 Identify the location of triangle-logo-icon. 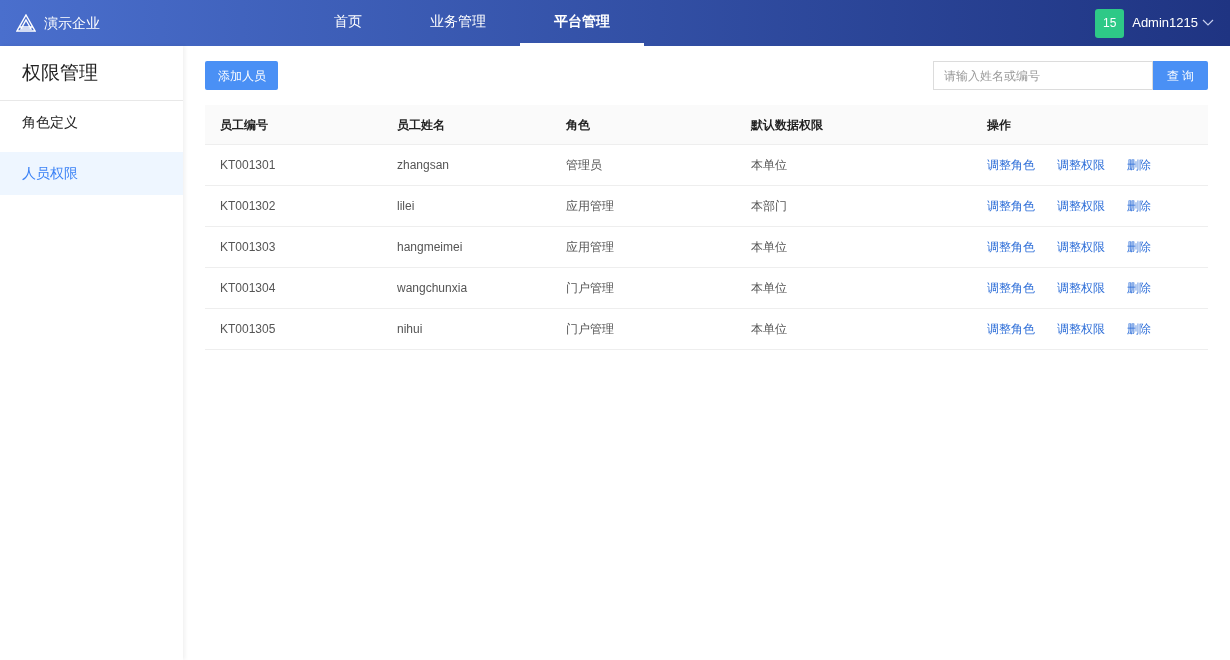
(26, 23).